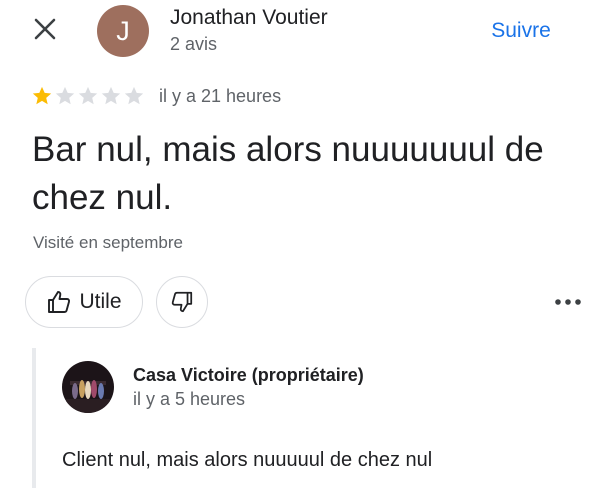  Describe the element at coordinates (249, 18) in the screenshot. I see `author-name: Jonathan Voutier` at that location.